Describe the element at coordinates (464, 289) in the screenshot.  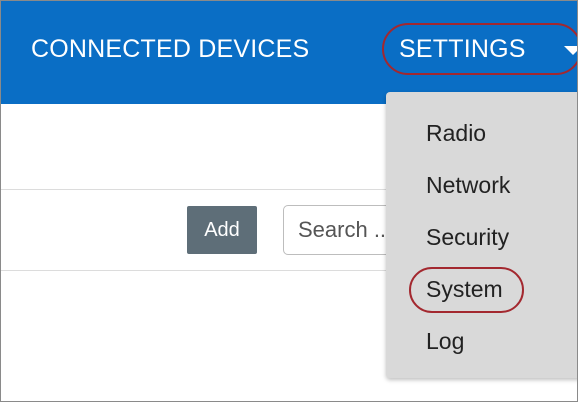
I see `menu-item-system: System` at that location.